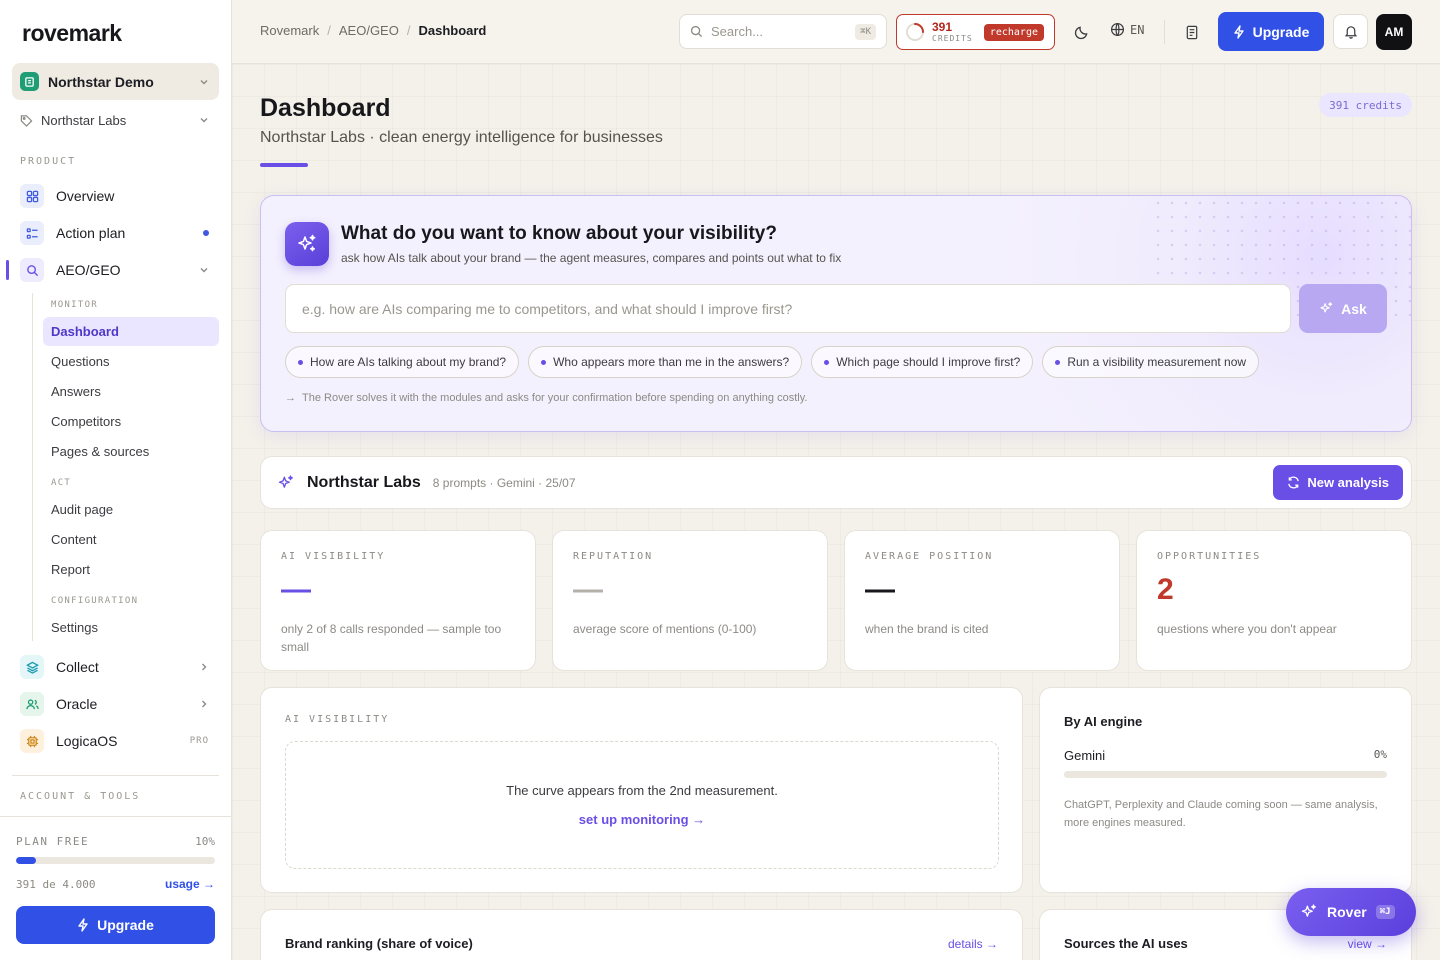 The height and width of the screenshot is (960, 1440). I want to click on subitem-dashboard: Dashboard, so click(131, 331).